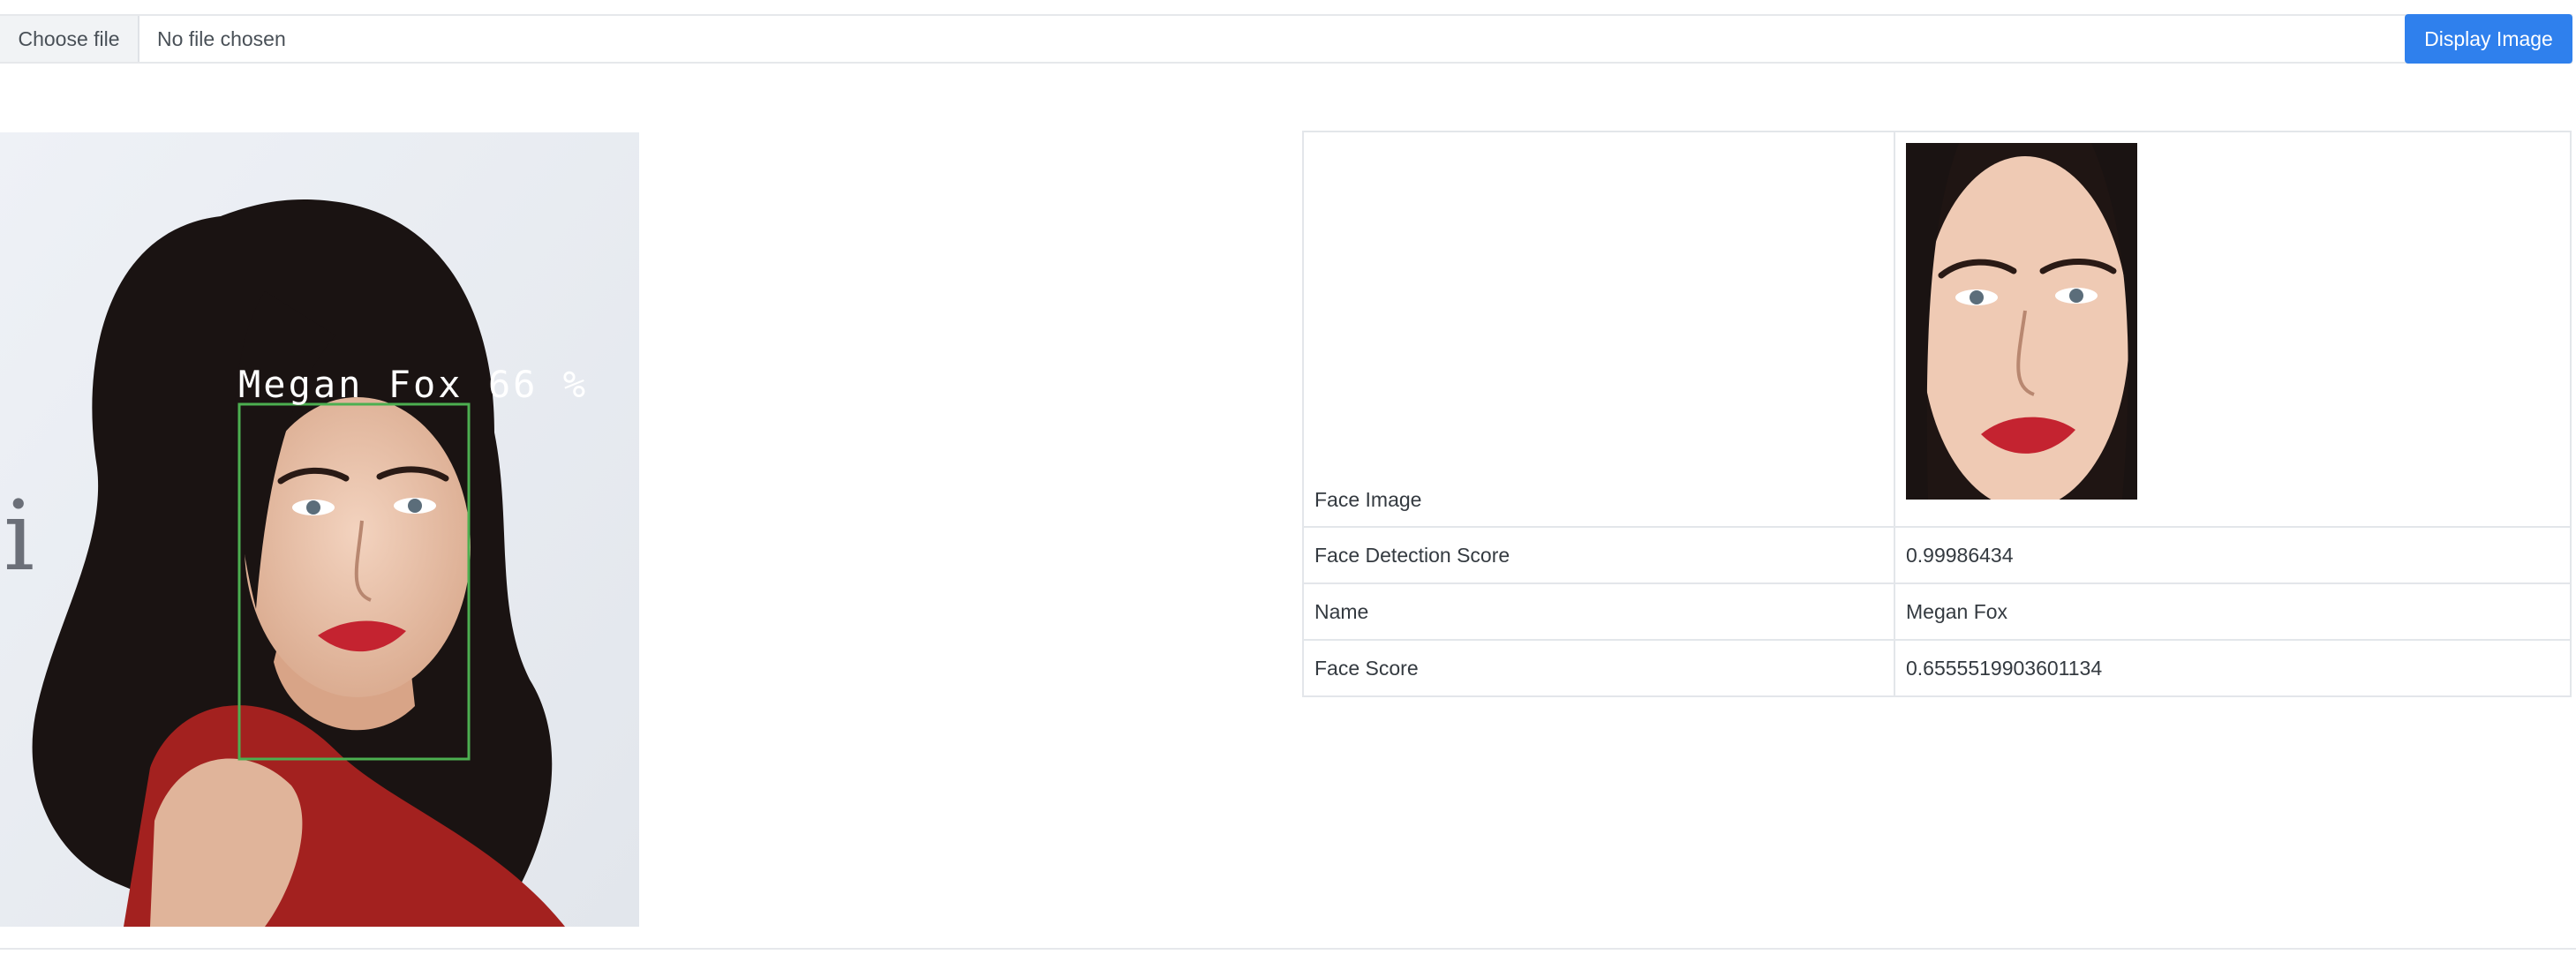  I want to click on divider, so click(1288, 949).